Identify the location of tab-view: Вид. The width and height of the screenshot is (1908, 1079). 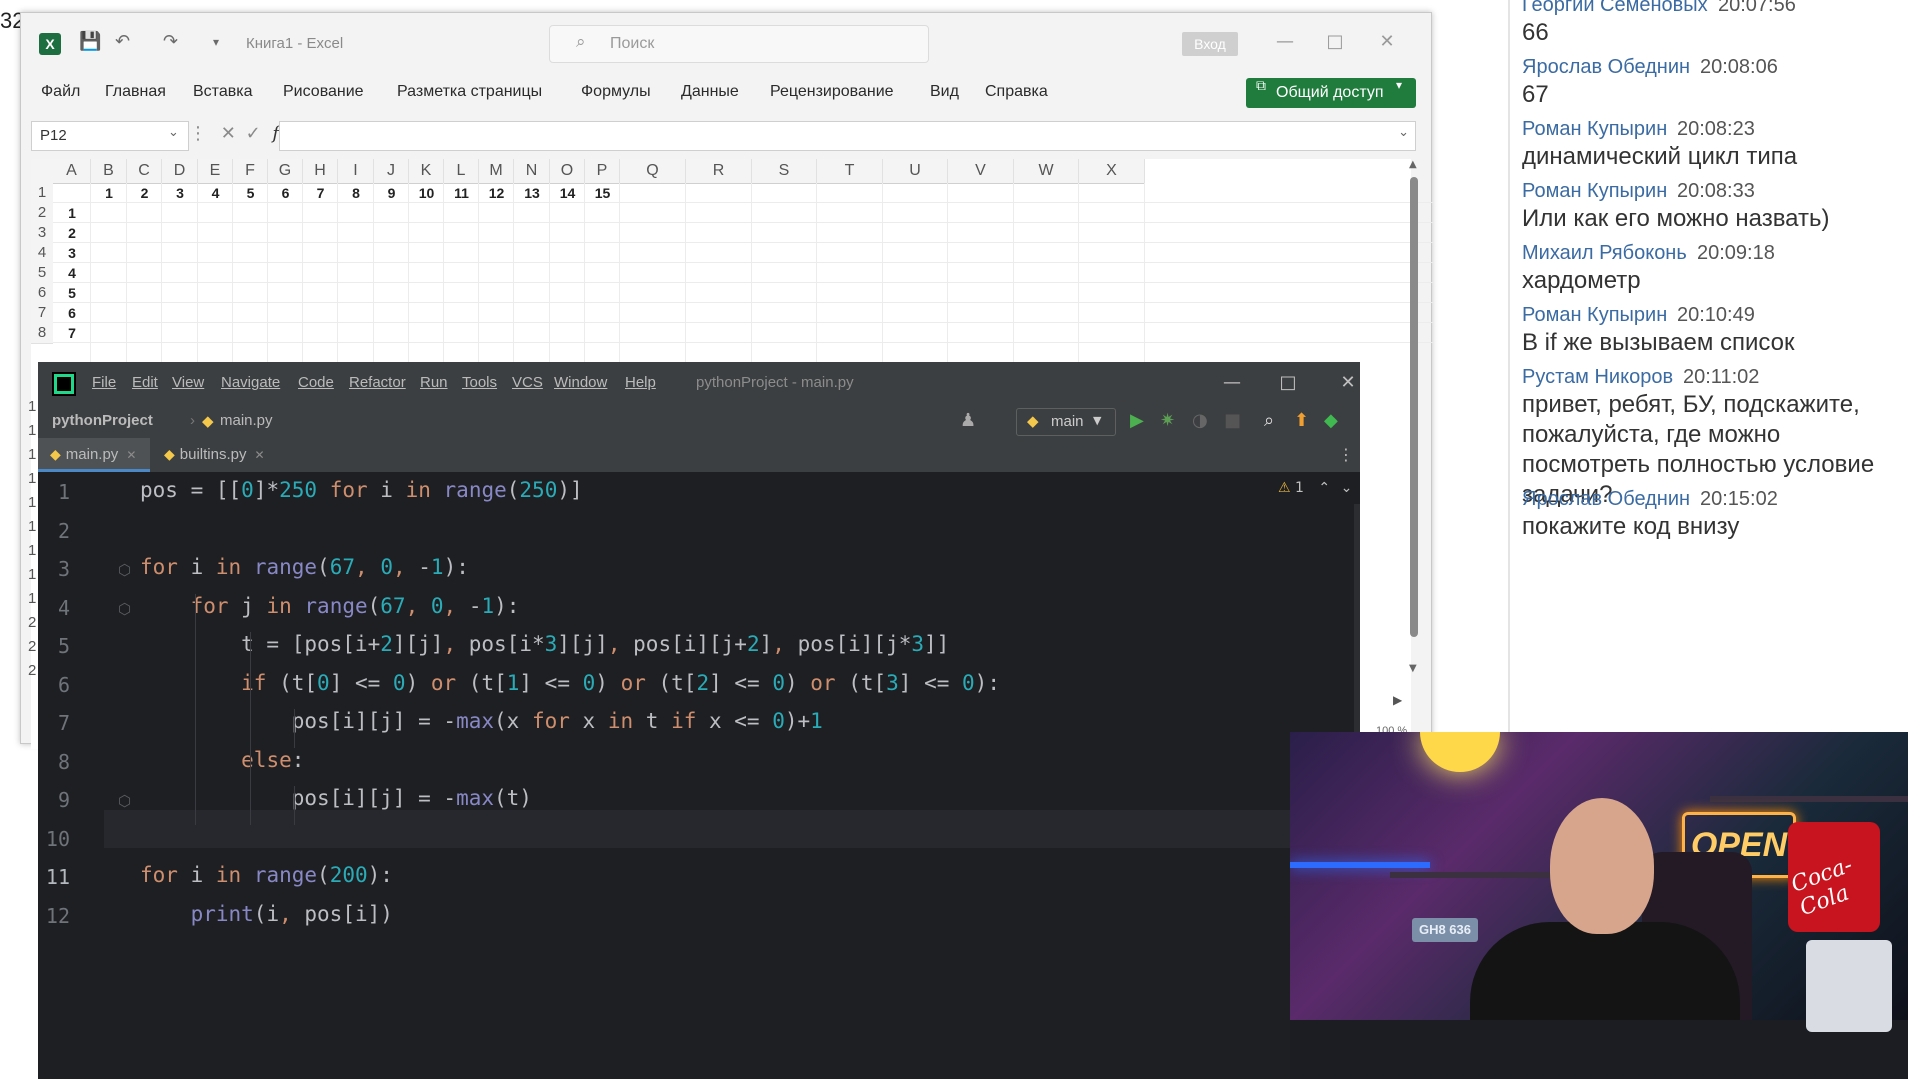
(944, 92).